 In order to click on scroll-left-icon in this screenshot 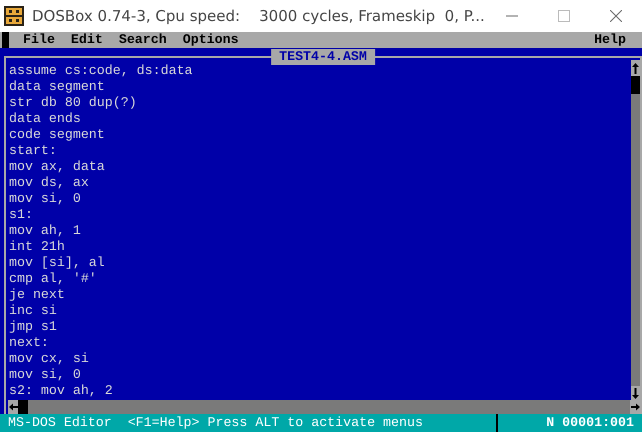, I will do `click(13, 407)`.